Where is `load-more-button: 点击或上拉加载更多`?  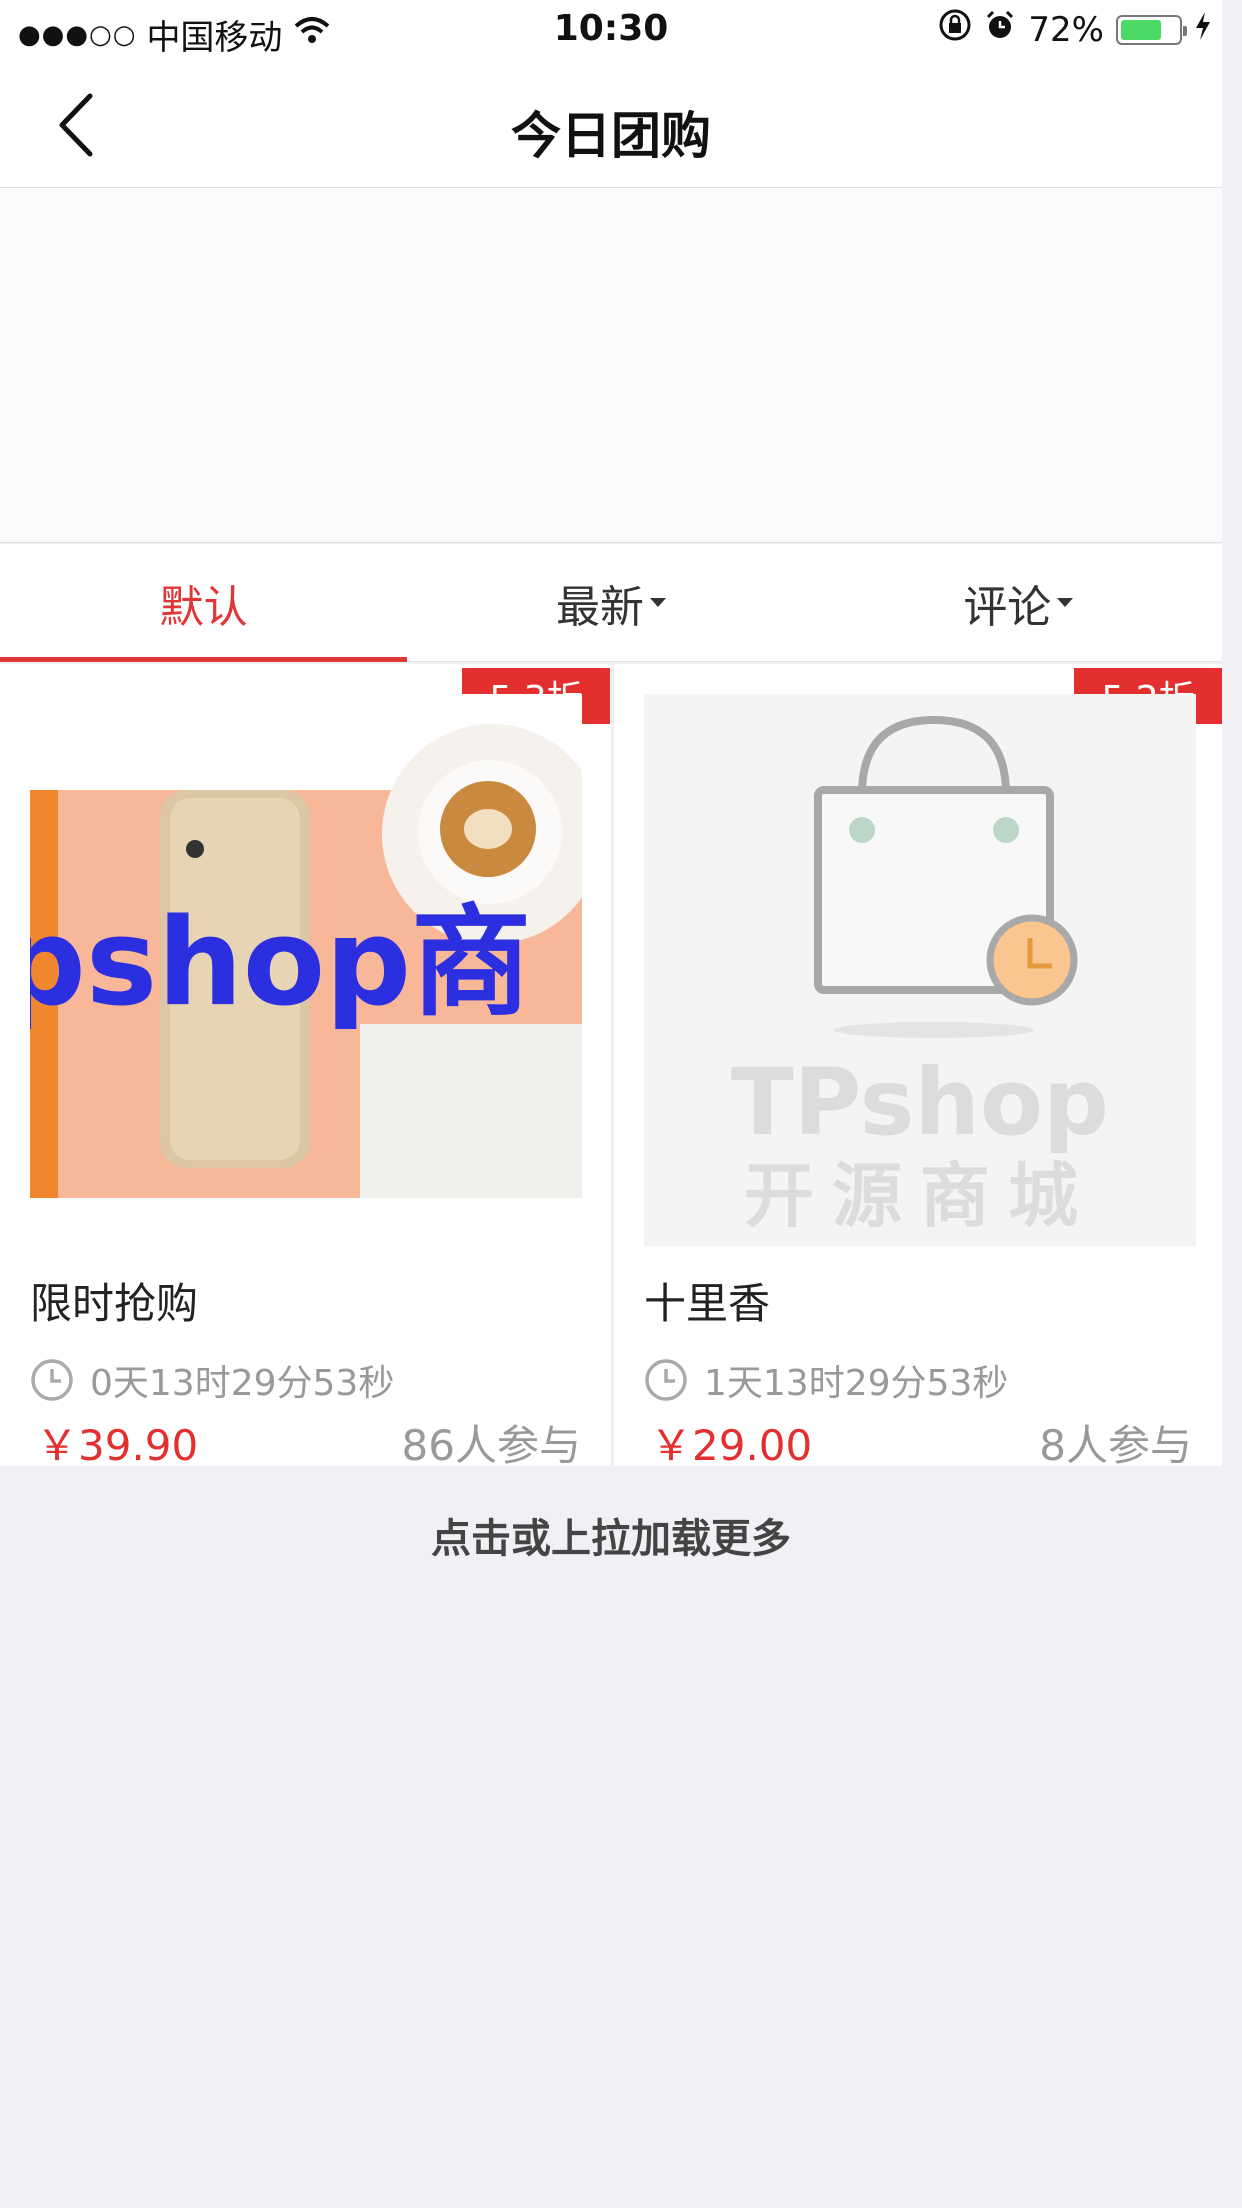
load-more-button: 点击或上拉加载更多 is located at coordinates (611, 1536).